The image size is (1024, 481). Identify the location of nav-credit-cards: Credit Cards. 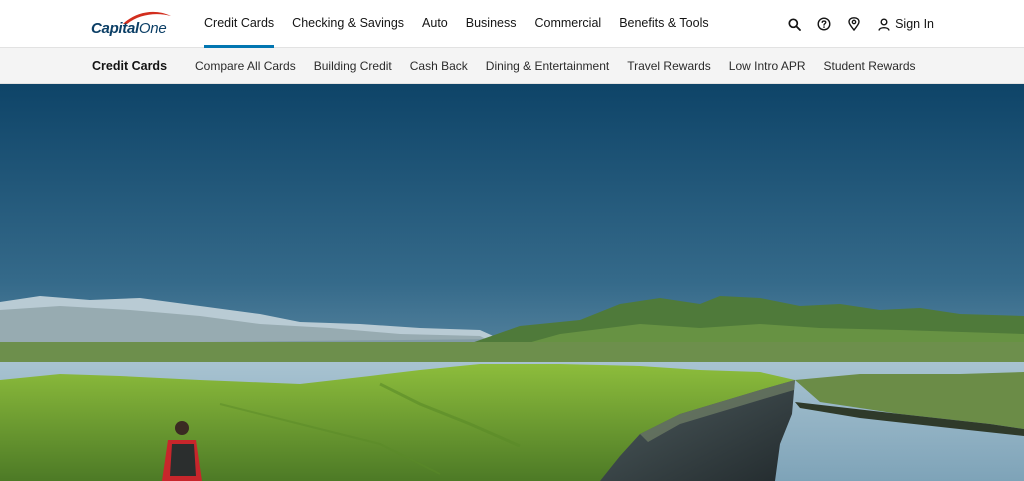
(239, 24).